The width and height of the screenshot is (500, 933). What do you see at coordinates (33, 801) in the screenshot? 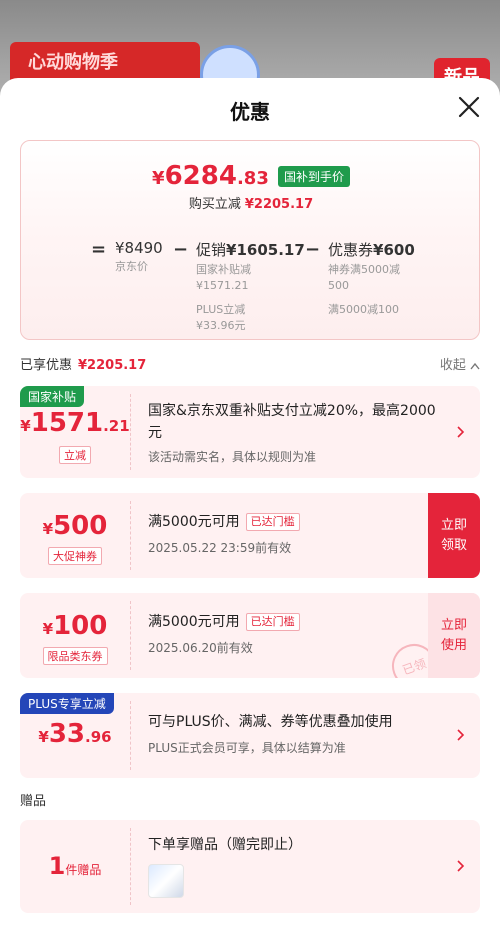
I see `gifts-section-label: 赠品` at bounding box center [33, 801].